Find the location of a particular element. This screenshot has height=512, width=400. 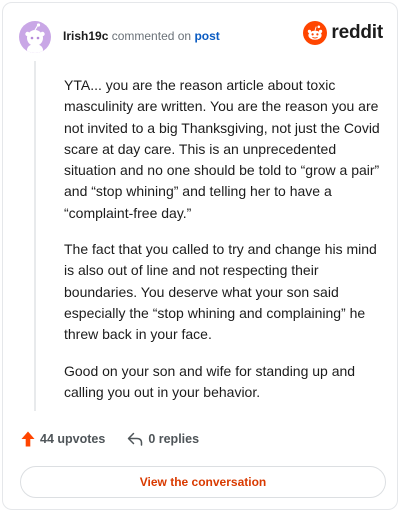

avatar is located at coordinates (35, 37).